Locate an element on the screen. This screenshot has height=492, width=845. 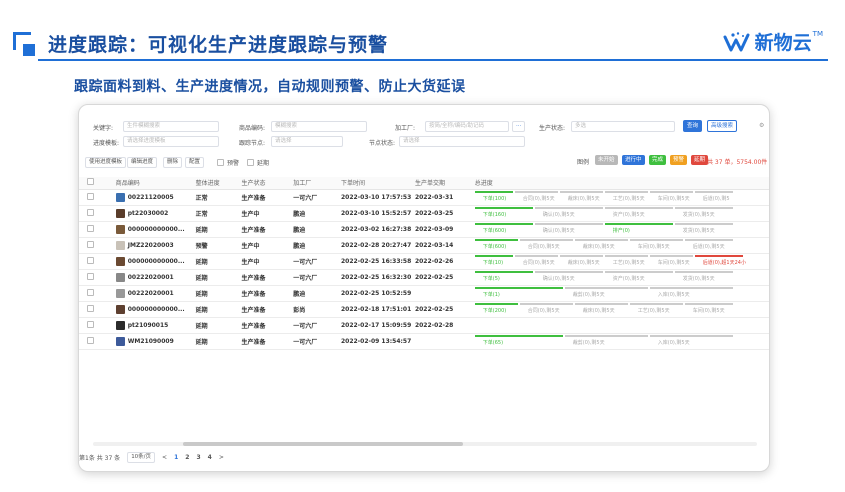
col-order-time: 下单时间 is located at coordinates (374, 183).